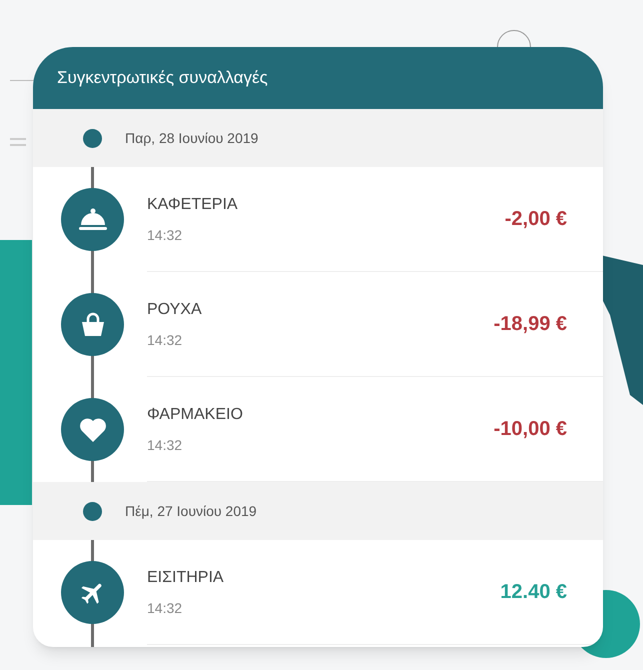 This screenshot has height=670, width=643. What do you see at coordinates (92, 429) in the screenshot?
I see `heart-icon` at bounding box center [92, 429].